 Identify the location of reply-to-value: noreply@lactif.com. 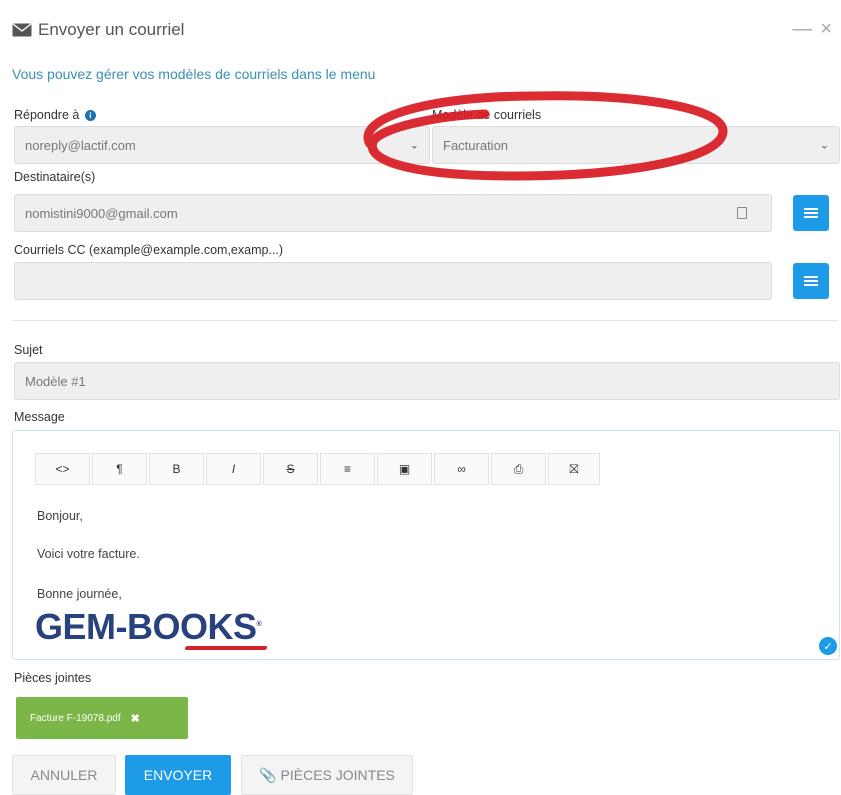
(80, 145).